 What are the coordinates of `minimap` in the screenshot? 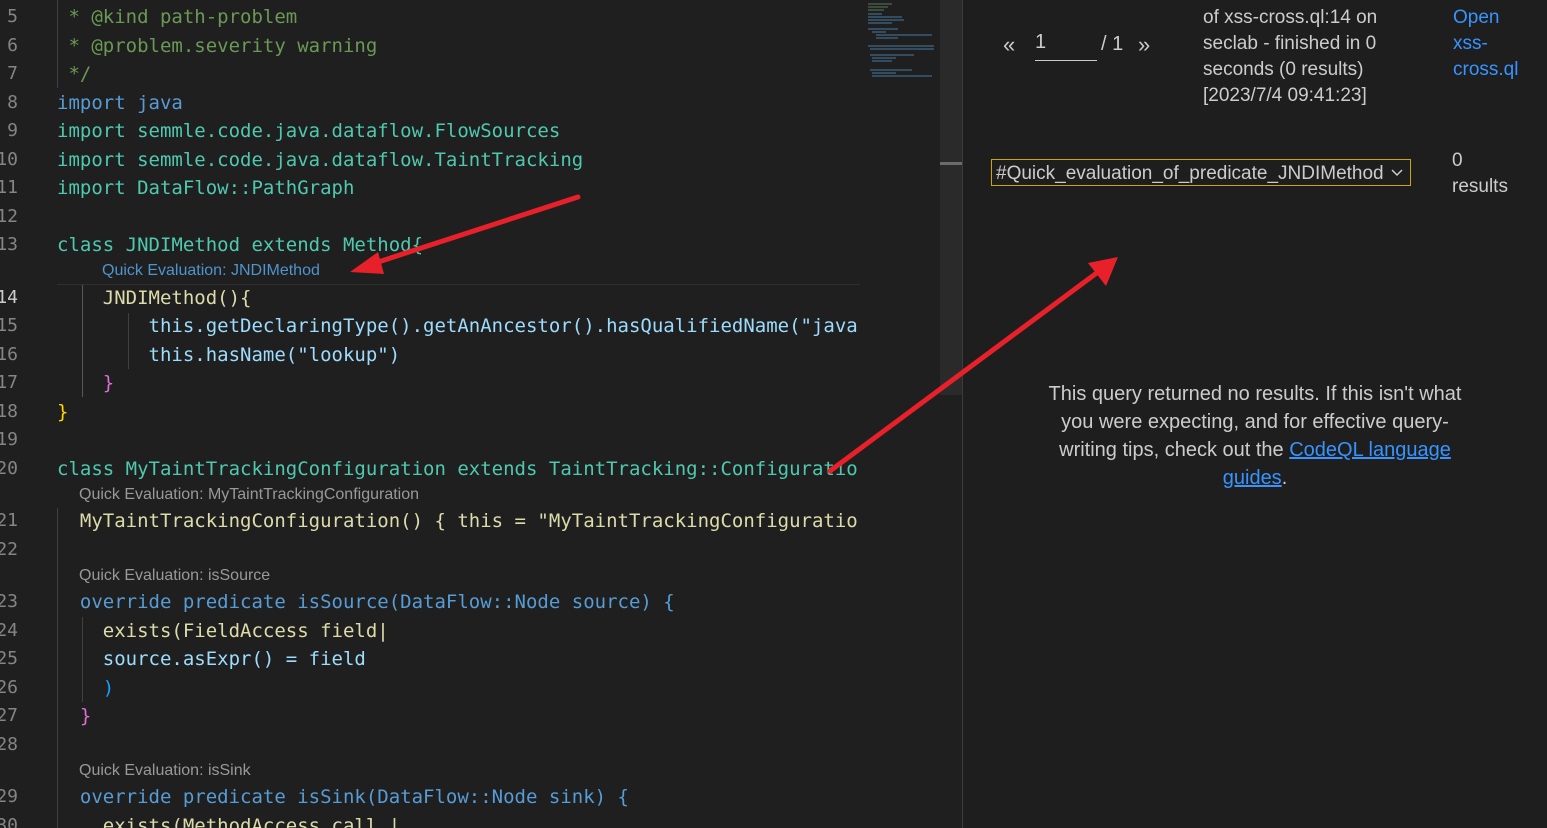 It's located at (901, 414).